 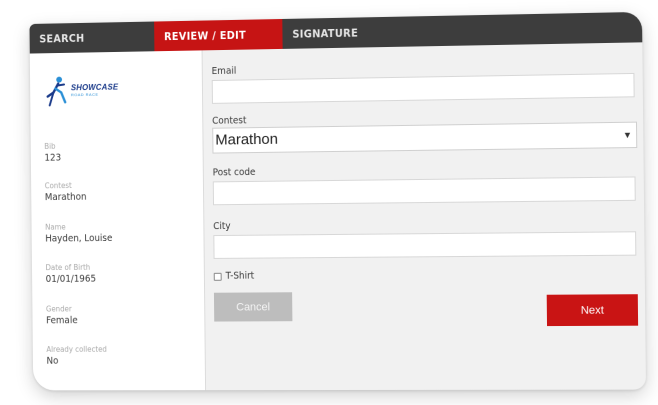 What do you see at coordinates (57, 92) in the screenshot?
I see `runner-logo-icon` at bounding box center [57, 92].